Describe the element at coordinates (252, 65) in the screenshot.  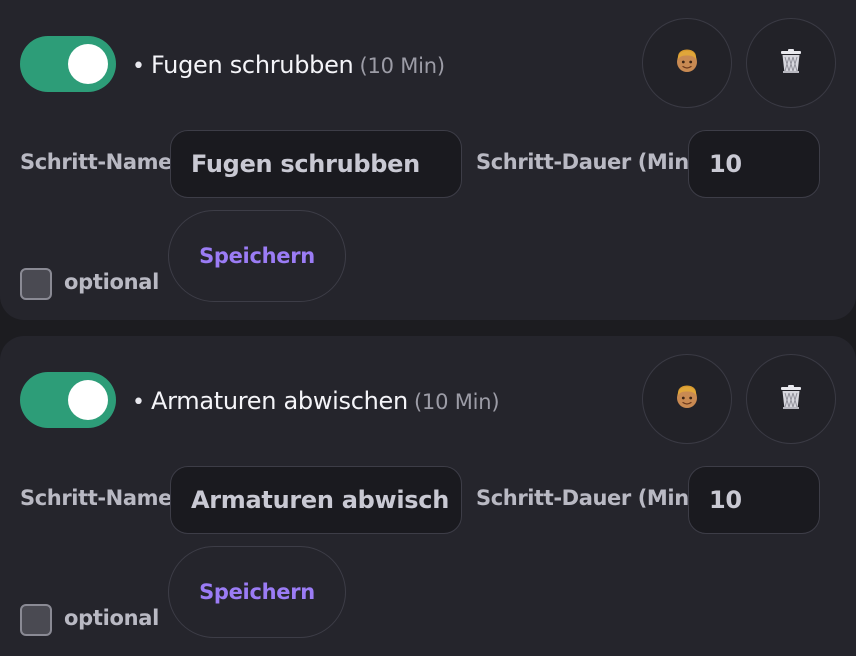
I see `step-title-name: Fugen schrubben` at that location.